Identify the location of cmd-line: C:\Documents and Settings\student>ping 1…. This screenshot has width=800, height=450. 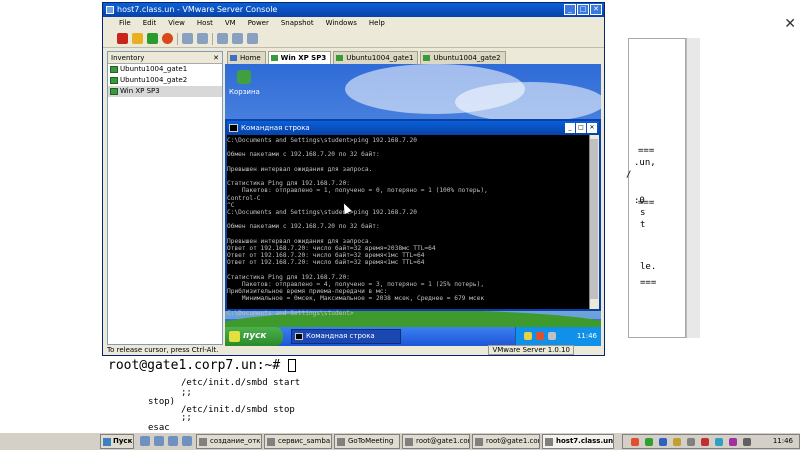
(322, 213).